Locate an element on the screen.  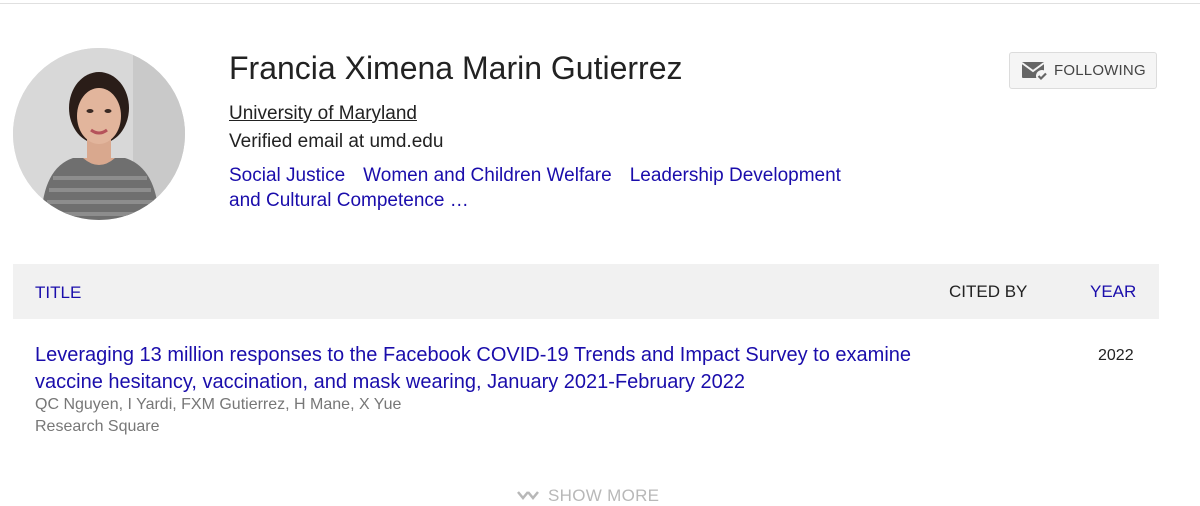
articles-table-header: TITLE CITED BY YEAR is located at coordinates (586, 291).